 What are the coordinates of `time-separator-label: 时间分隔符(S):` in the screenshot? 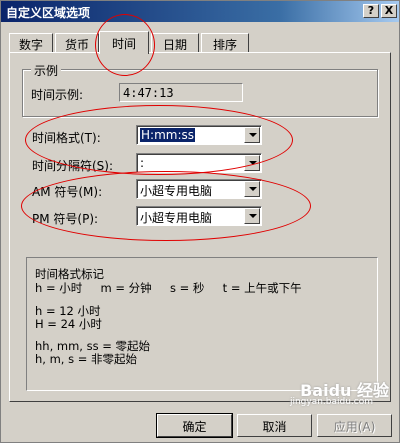 It's located at (73, 166).